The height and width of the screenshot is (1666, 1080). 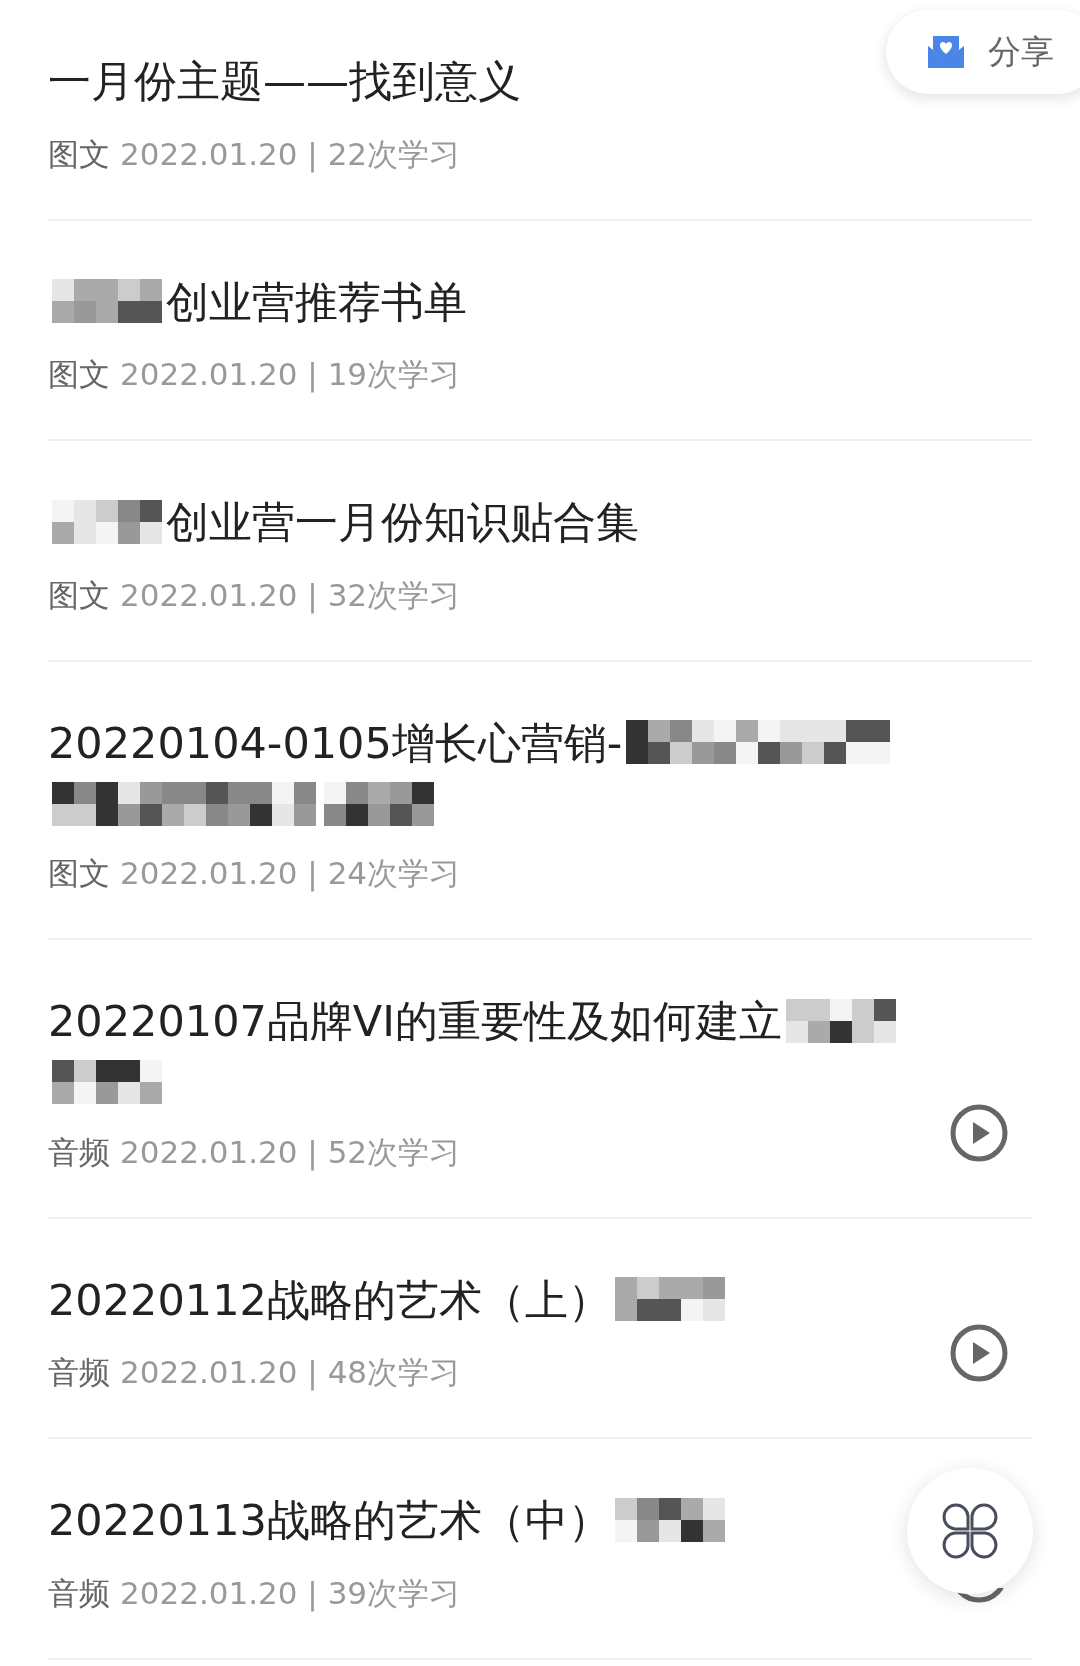 I want to click on item-title: 创业营一月份知识贴合集, so click(x=402, y=521).